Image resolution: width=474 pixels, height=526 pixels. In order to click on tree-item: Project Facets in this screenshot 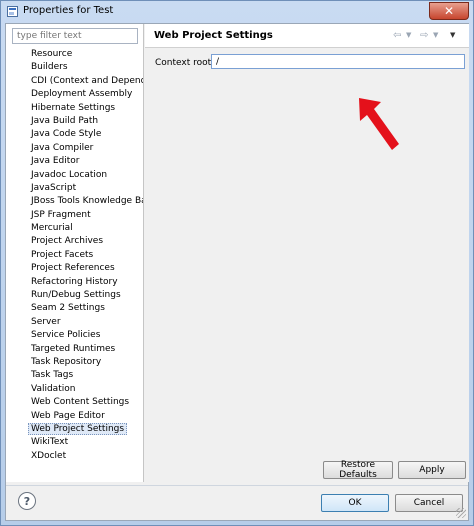, I will do `click(74, 255)`.